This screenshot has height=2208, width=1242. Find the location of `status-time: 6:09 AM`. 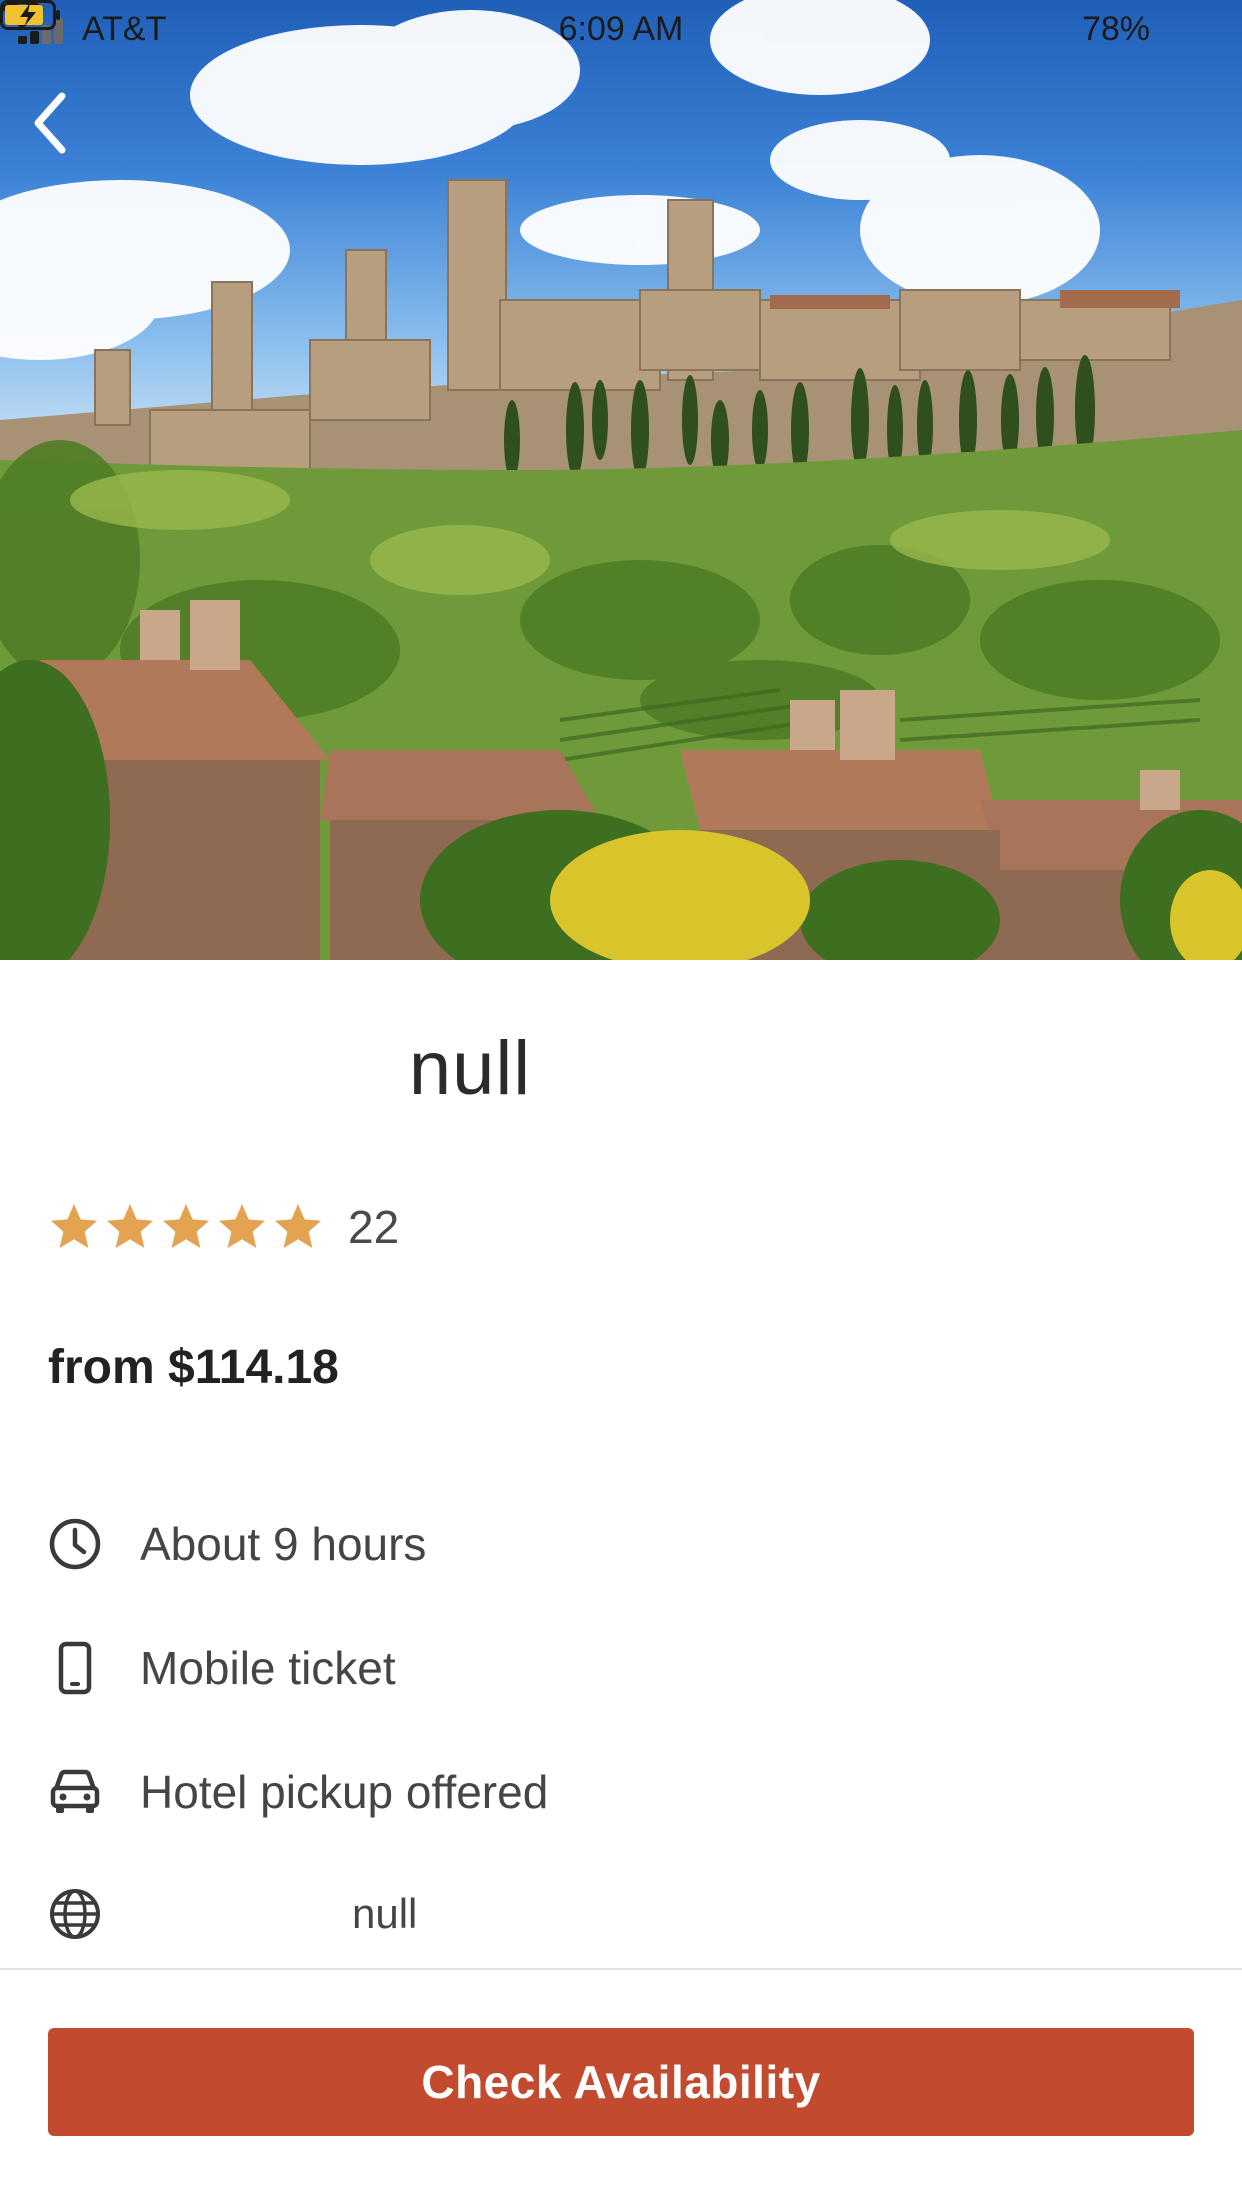

status-time: 6:09 AM is located at coordinates (621, 29).